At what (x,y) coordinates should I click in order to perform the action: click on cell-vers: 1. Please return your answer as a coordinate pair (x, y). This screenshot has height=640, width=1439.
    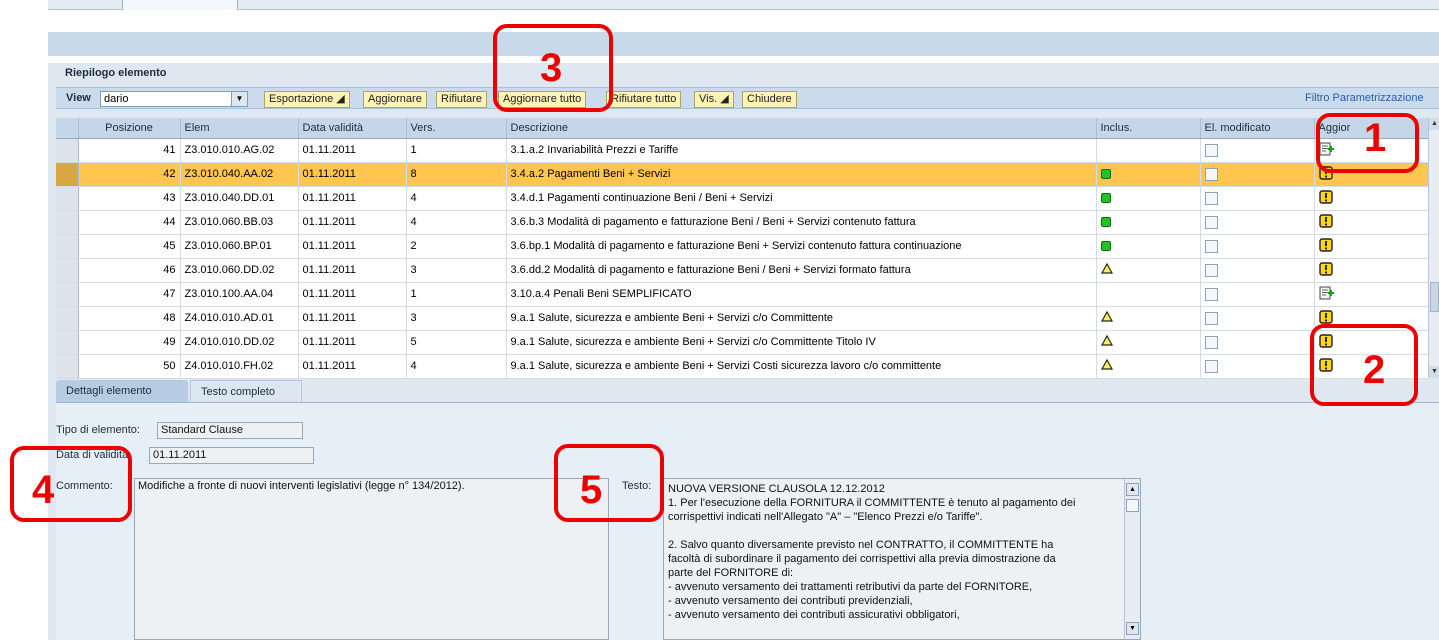
    Looking at the image, I should click on (456, 150).